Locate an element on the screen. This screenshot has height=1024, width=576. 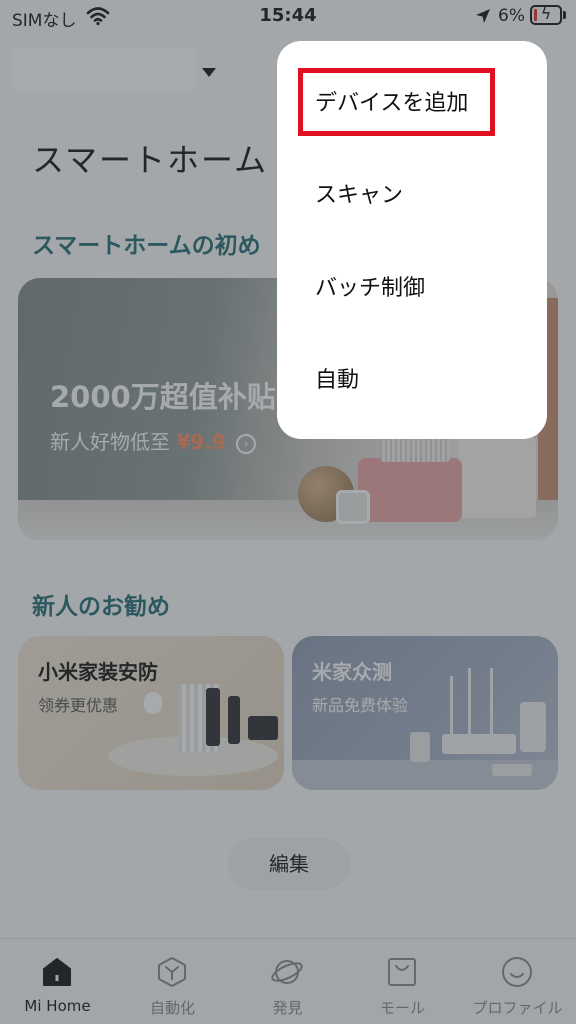
menu-item-scan: スキャン is located at coordinates (412, 193).